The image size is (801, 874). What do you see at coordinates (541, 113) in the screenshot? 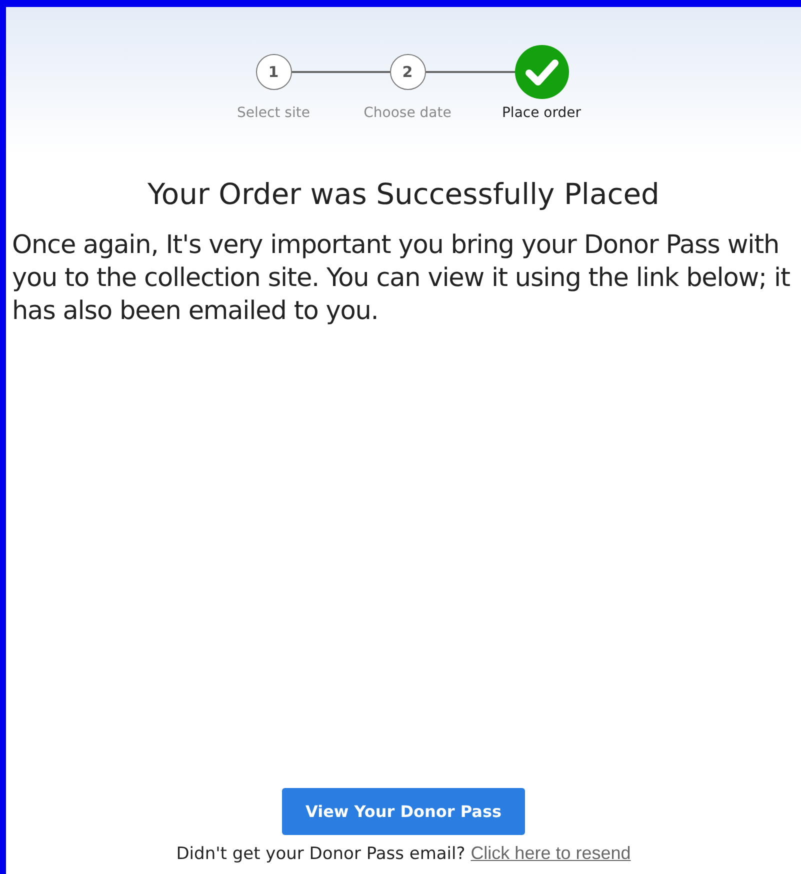
I see `step-label: Place order` at bounding box center [541, 113].